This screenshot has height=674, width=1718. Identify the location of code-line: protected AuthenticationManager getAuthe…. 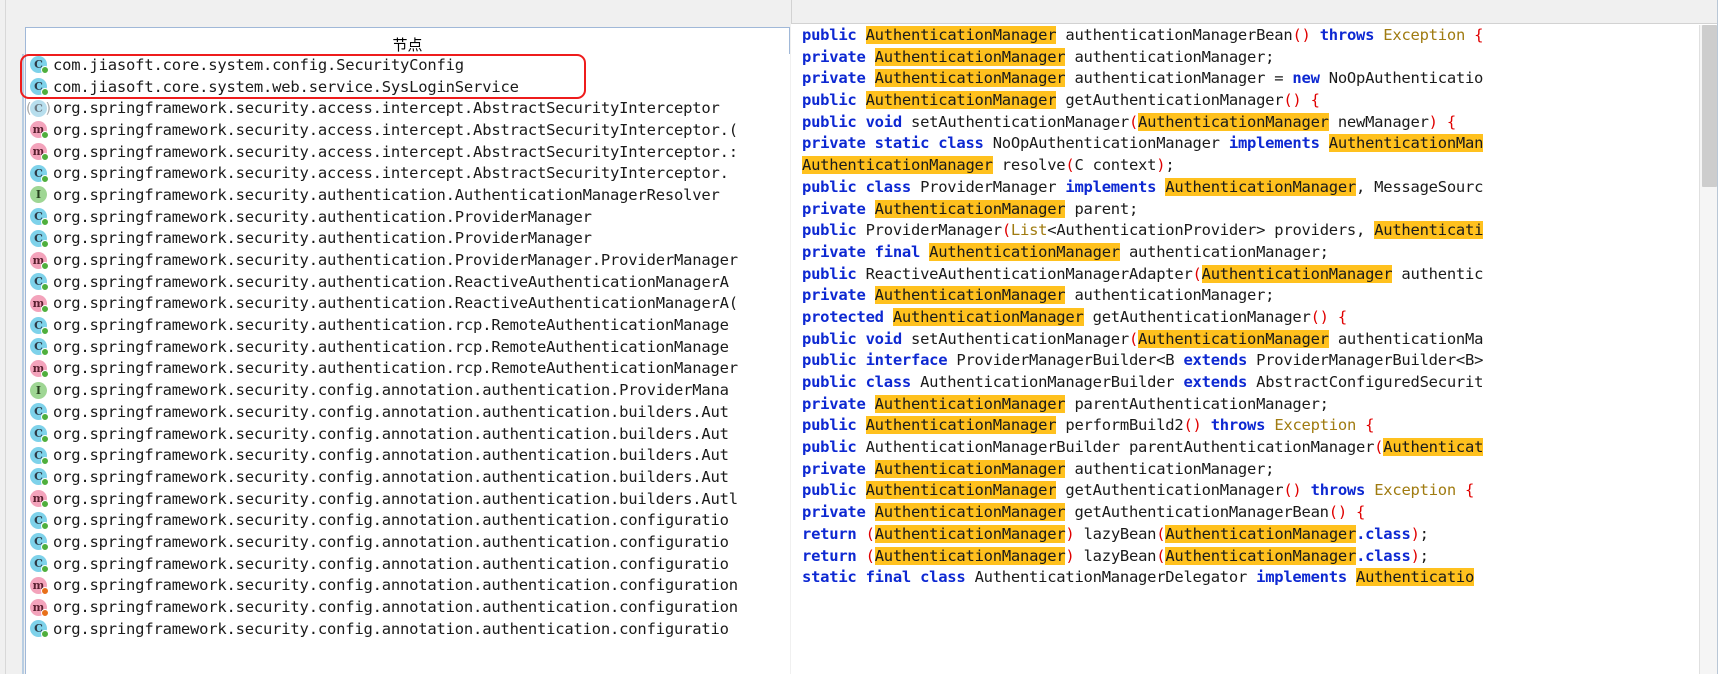
(1250, 318).